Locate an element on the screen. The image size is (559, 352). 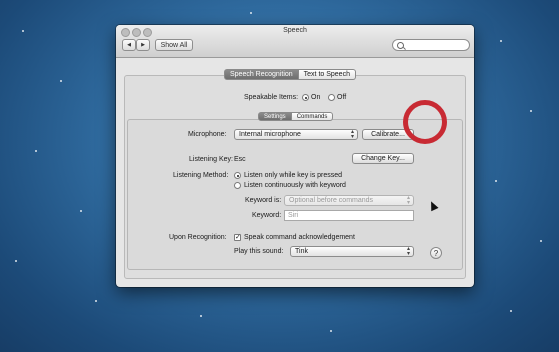
show-all-button: Show All is located at coordinates (174, 45).